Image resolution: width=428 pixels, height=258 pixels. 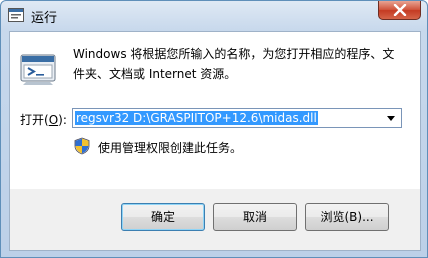 What do you see at coordinates (53, 120) in the screenshot?
I see `open-label-accelerator: O` at bounding box center [53, 120].